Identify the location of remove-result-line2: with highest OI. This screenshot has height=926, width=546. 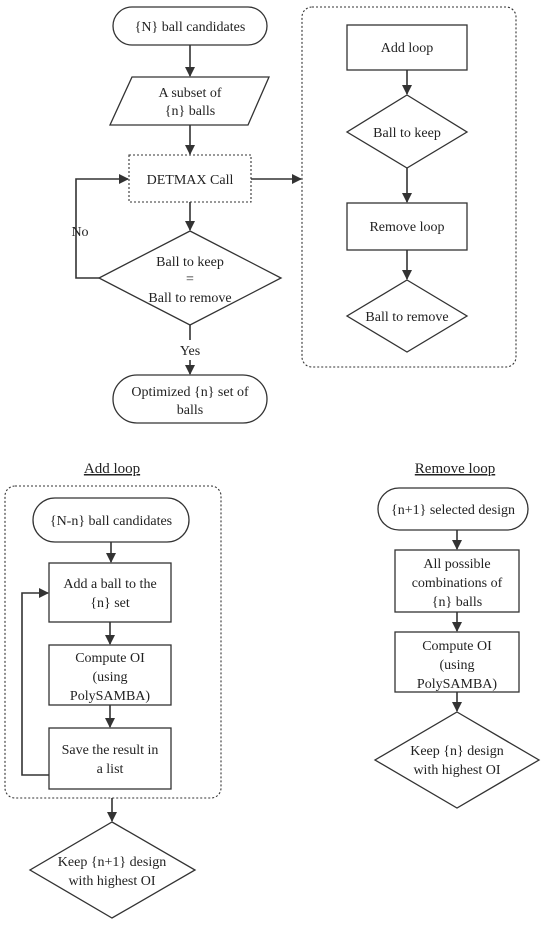
(456, 770).